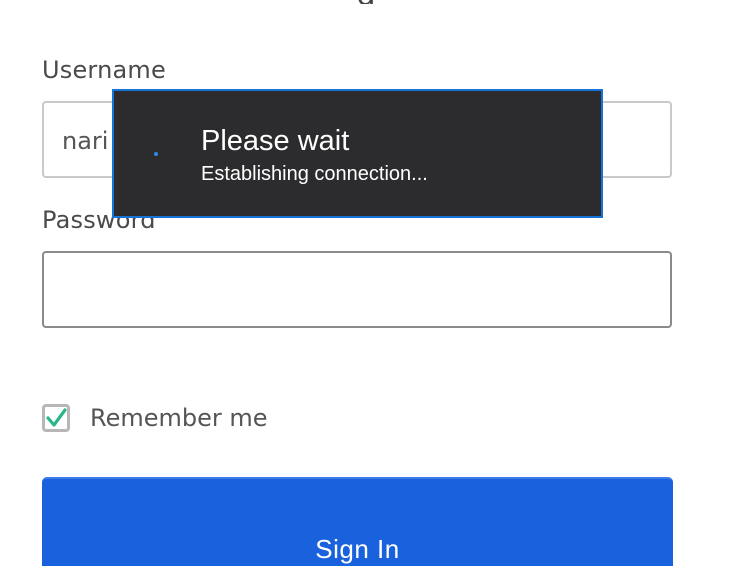  Describe the element at coordinates (275, 141) in the screenshot. I see `dialog-title: Please wait` at that location.